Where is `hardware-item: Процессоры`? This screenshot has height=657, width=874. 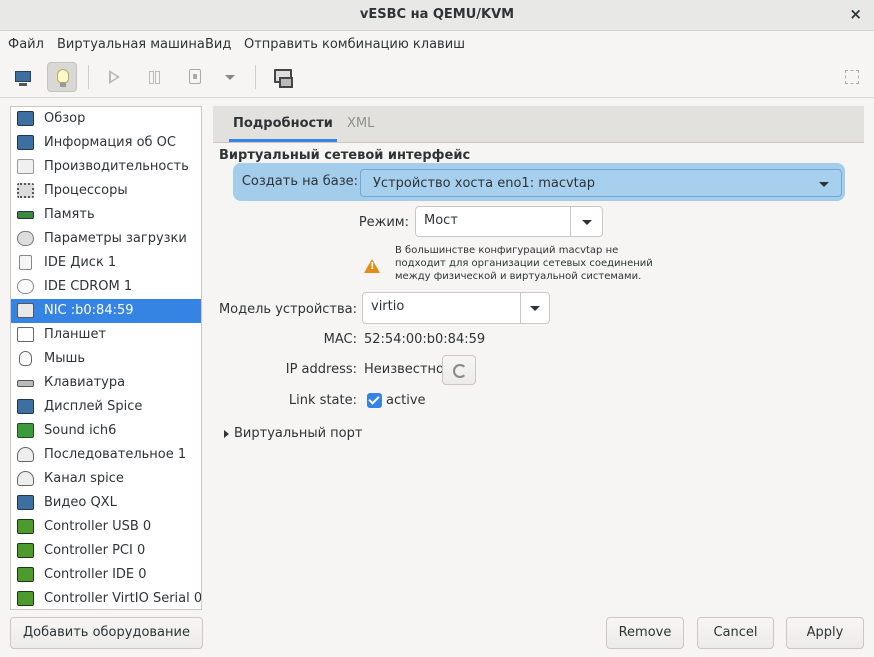
hardware-item: Процессоры is located at coordinates (106, 191).